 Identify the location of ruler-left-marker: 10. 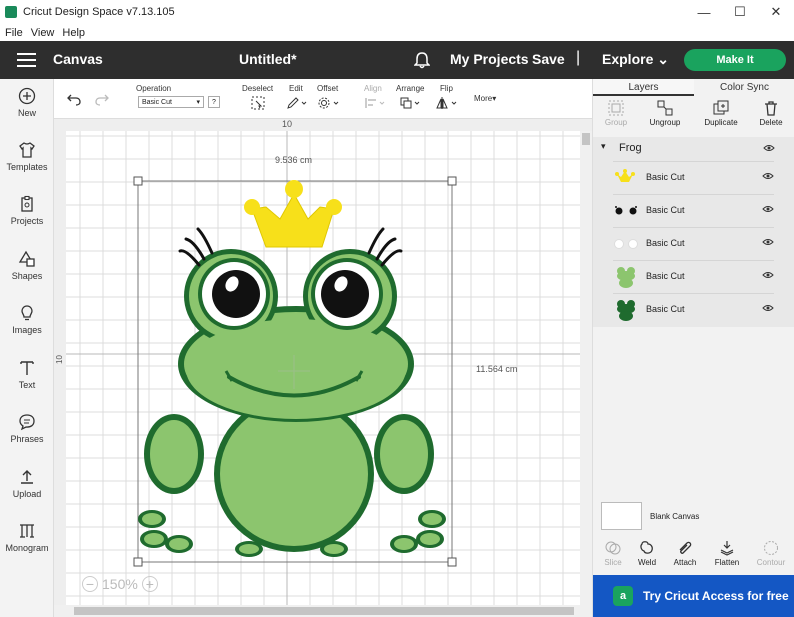
(59, 359).